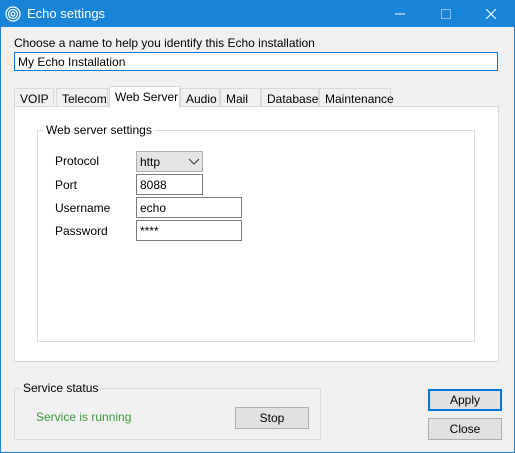 This screenshot has height=453, width=515. Describe the element at coordinates (169, 184) in the screenshot. I see `port-input` at that location.